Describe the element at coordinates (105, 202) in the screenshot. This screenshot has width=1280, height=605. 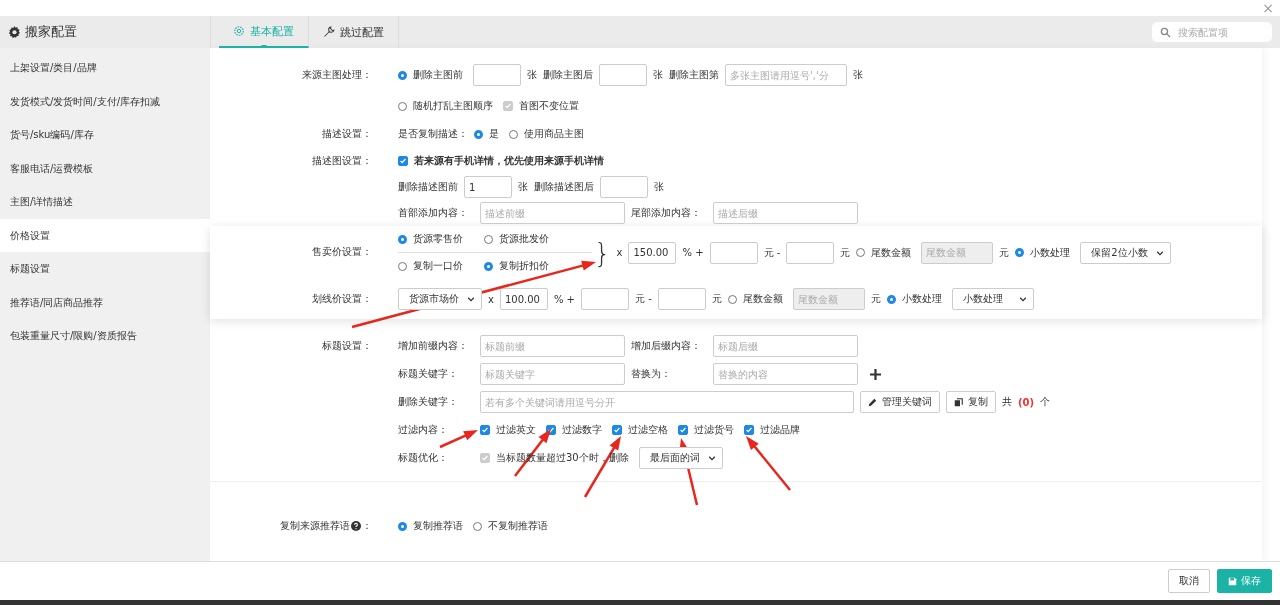
I see `sidebar-item: 主图/详情描述` at that location.